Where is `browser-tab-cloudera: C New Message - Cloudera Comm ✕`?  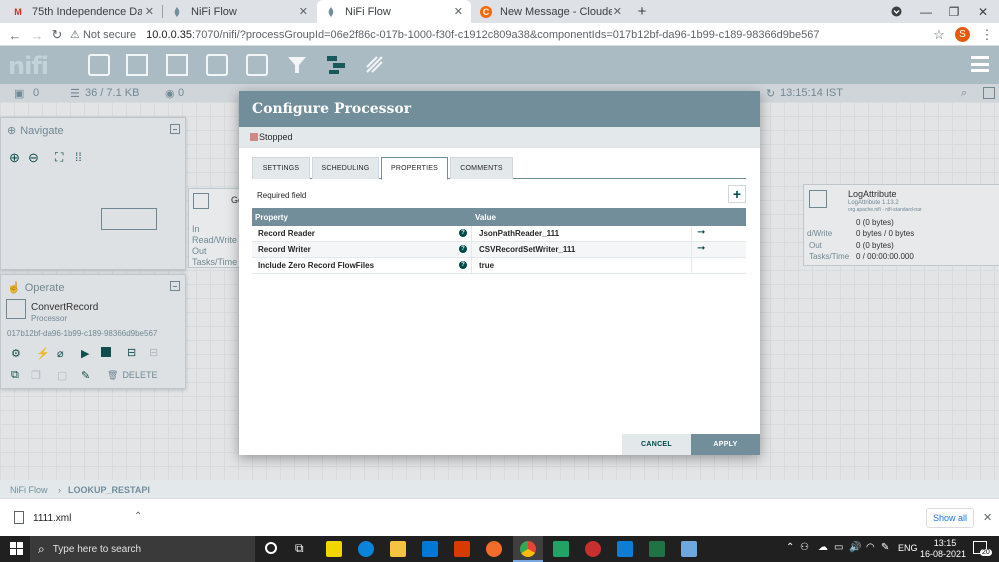
browser-tab-cloudera: C New Message - Cloudera Comm ✕ is located at coordinates (551, 11).